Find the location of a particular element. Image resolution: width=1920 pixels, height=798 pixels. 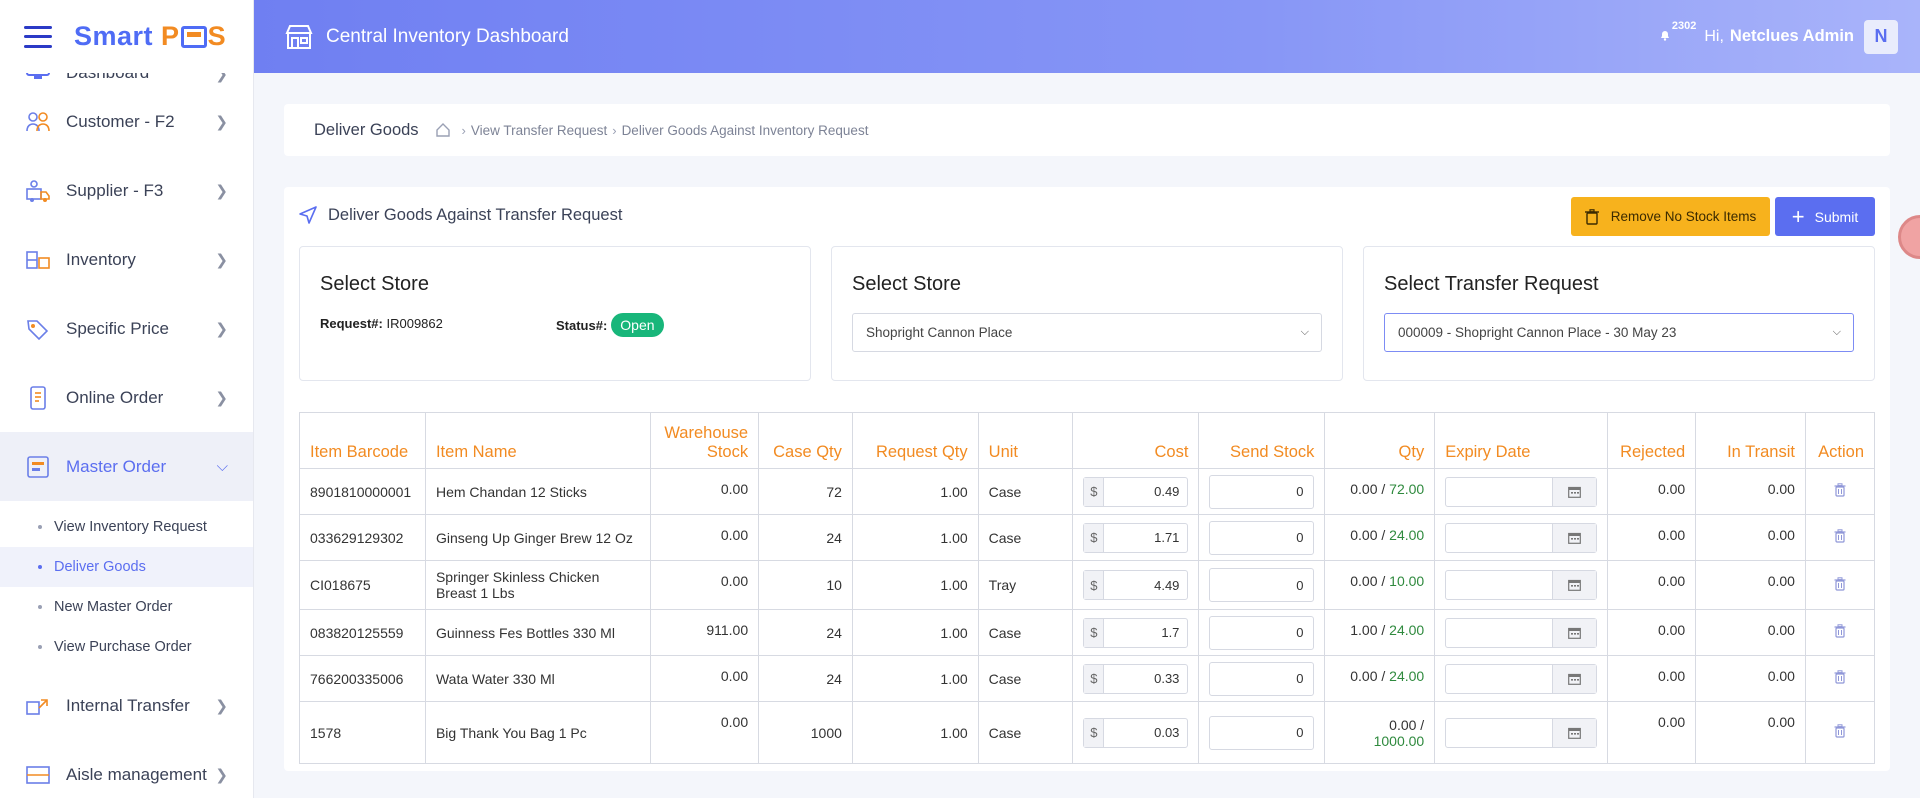

chevron-right-icon: ❯ is located at coordinates (221, 260).